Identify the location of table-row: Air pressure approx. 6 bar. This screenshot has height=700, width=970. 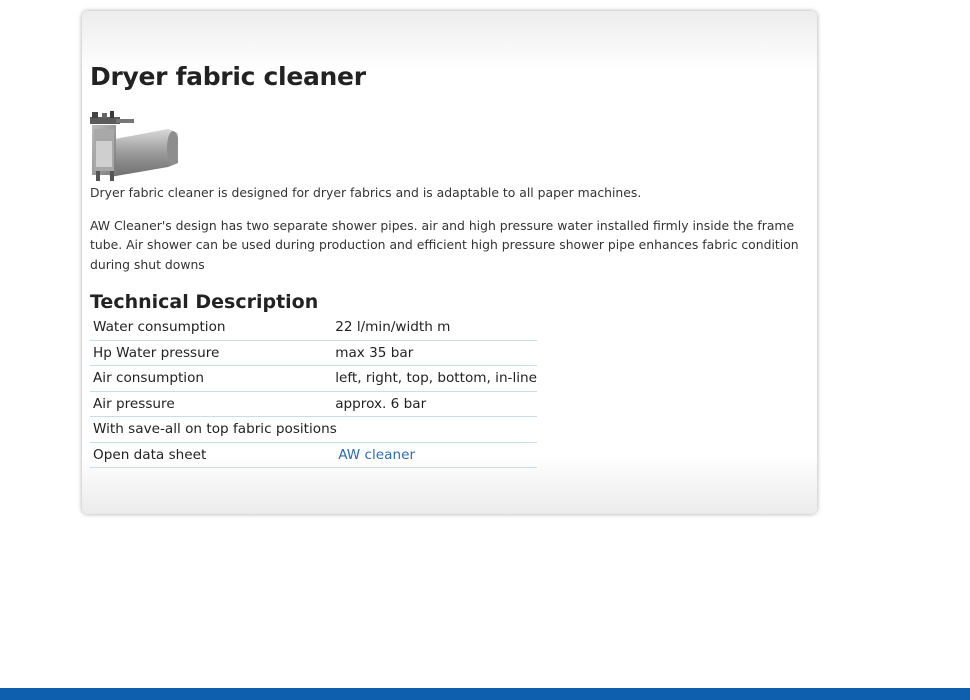
(313, 404).